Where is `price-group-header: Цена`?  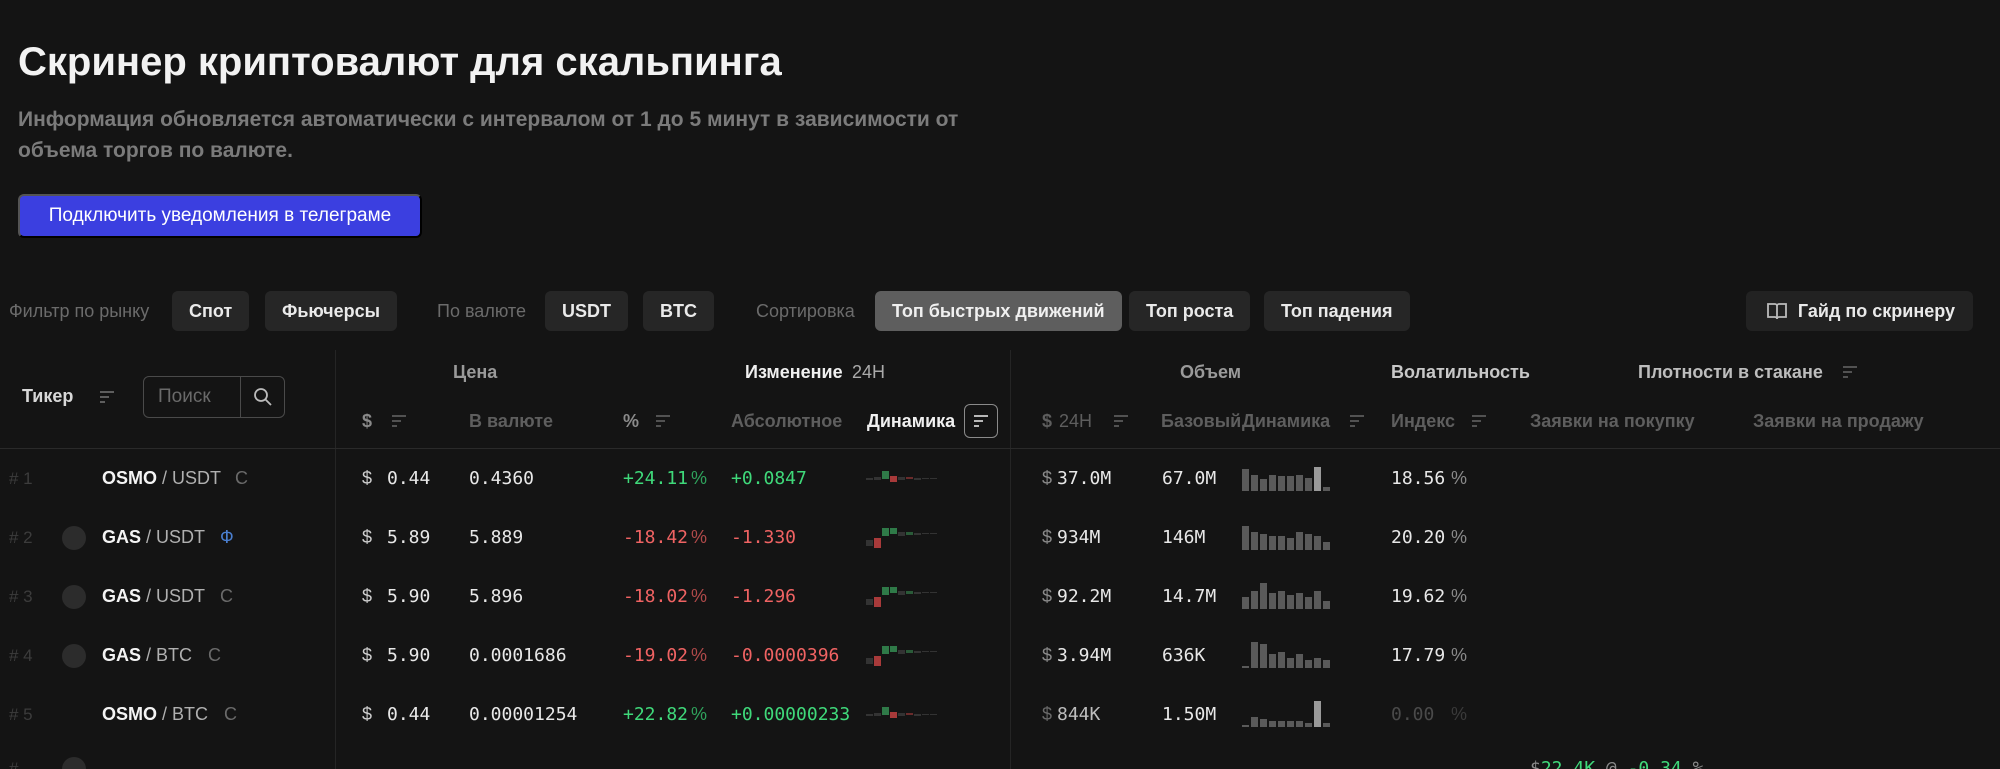 price-group-header: Цена is located at coordinates (475, 372).